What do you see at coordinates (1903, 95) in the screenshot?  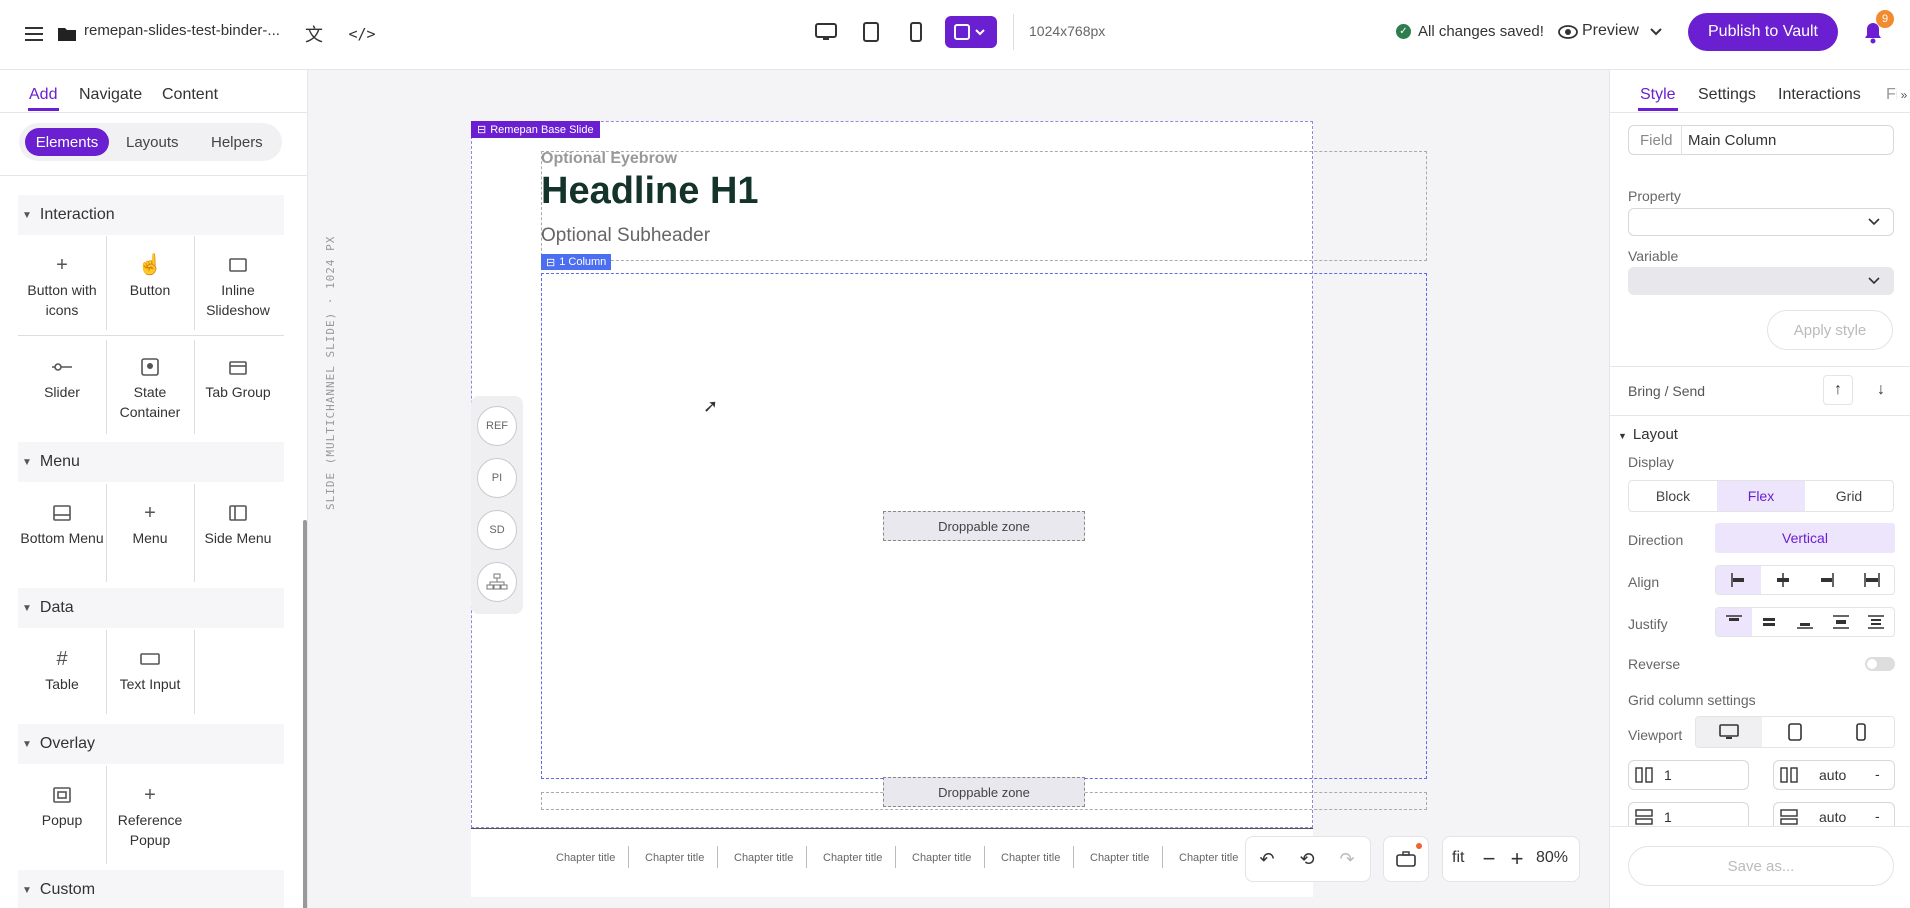 I see `chevrons-icon: »` at bounding box center [1903, 95].